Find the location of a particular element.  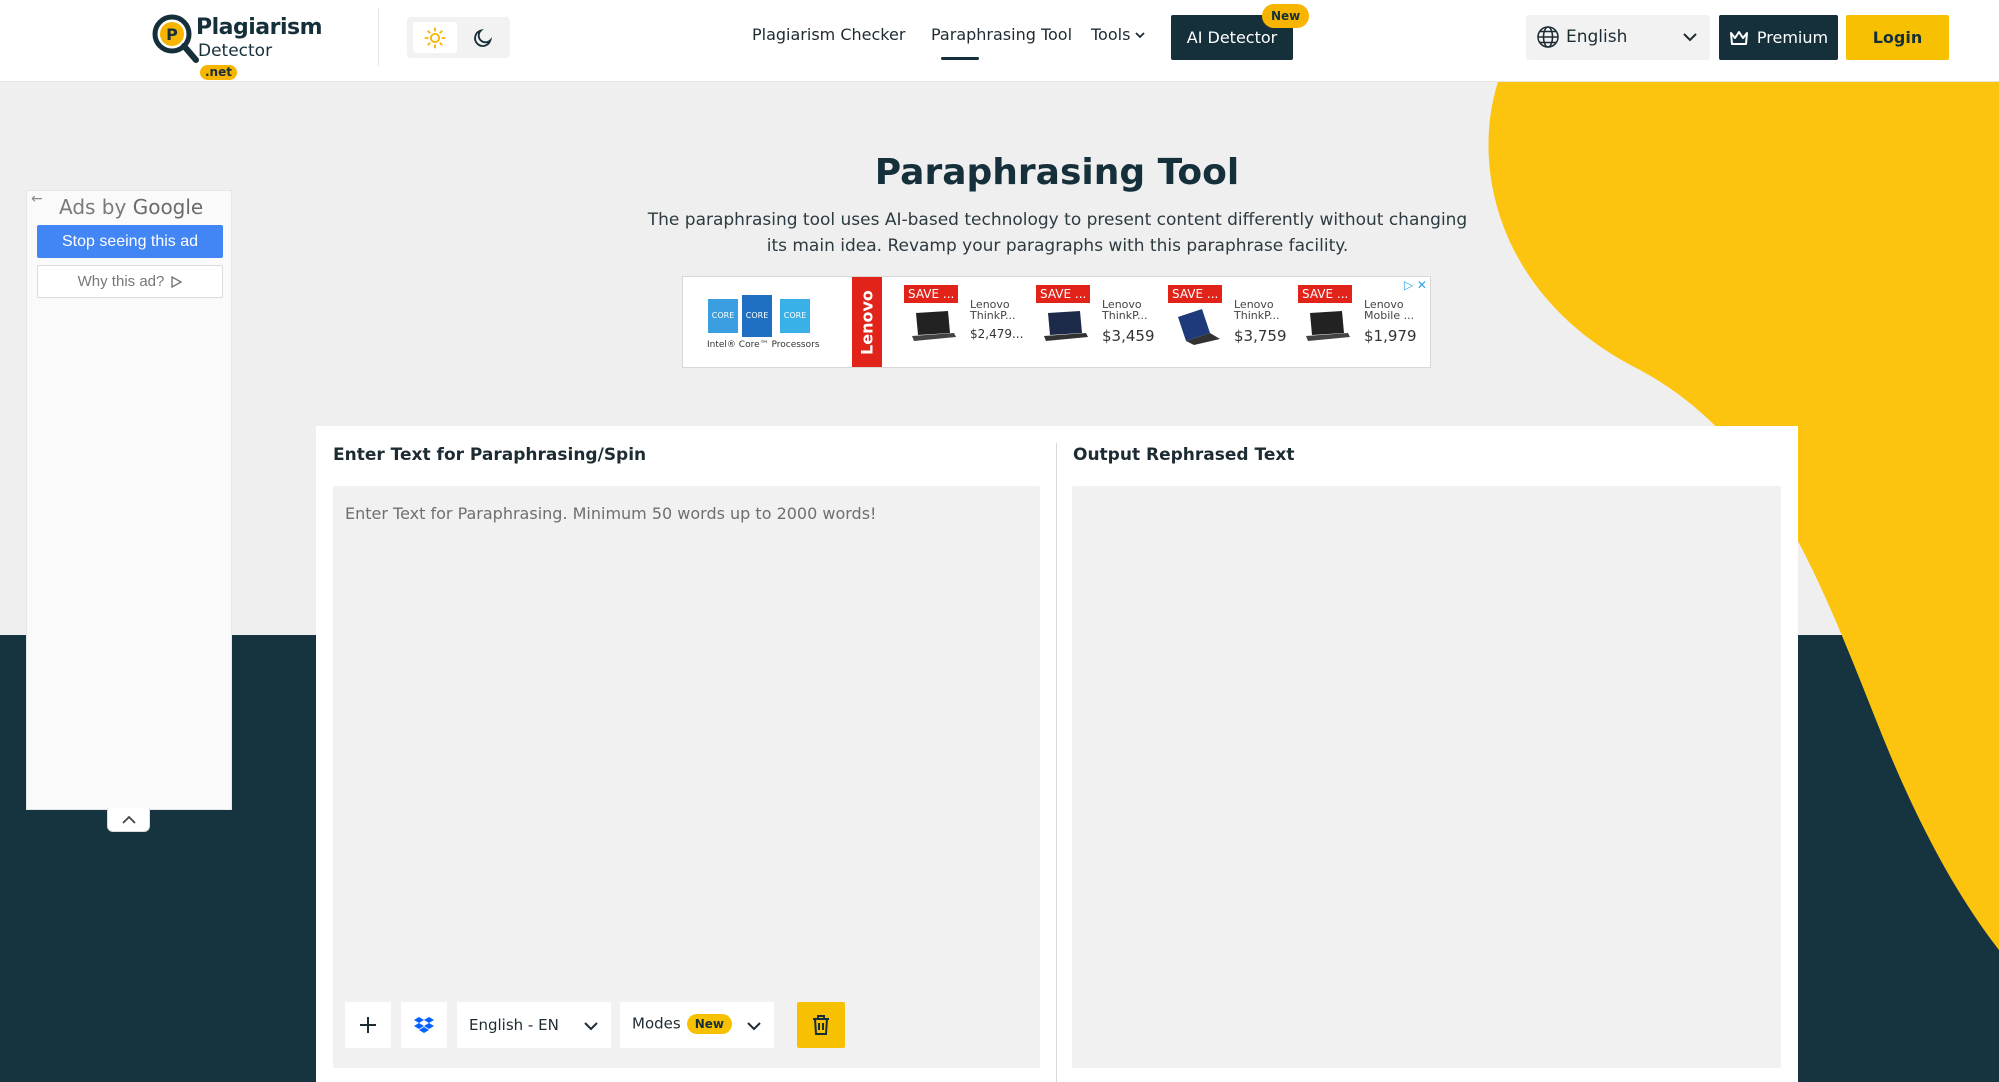

dropbox-icon is located at coordinates (424, 1025).